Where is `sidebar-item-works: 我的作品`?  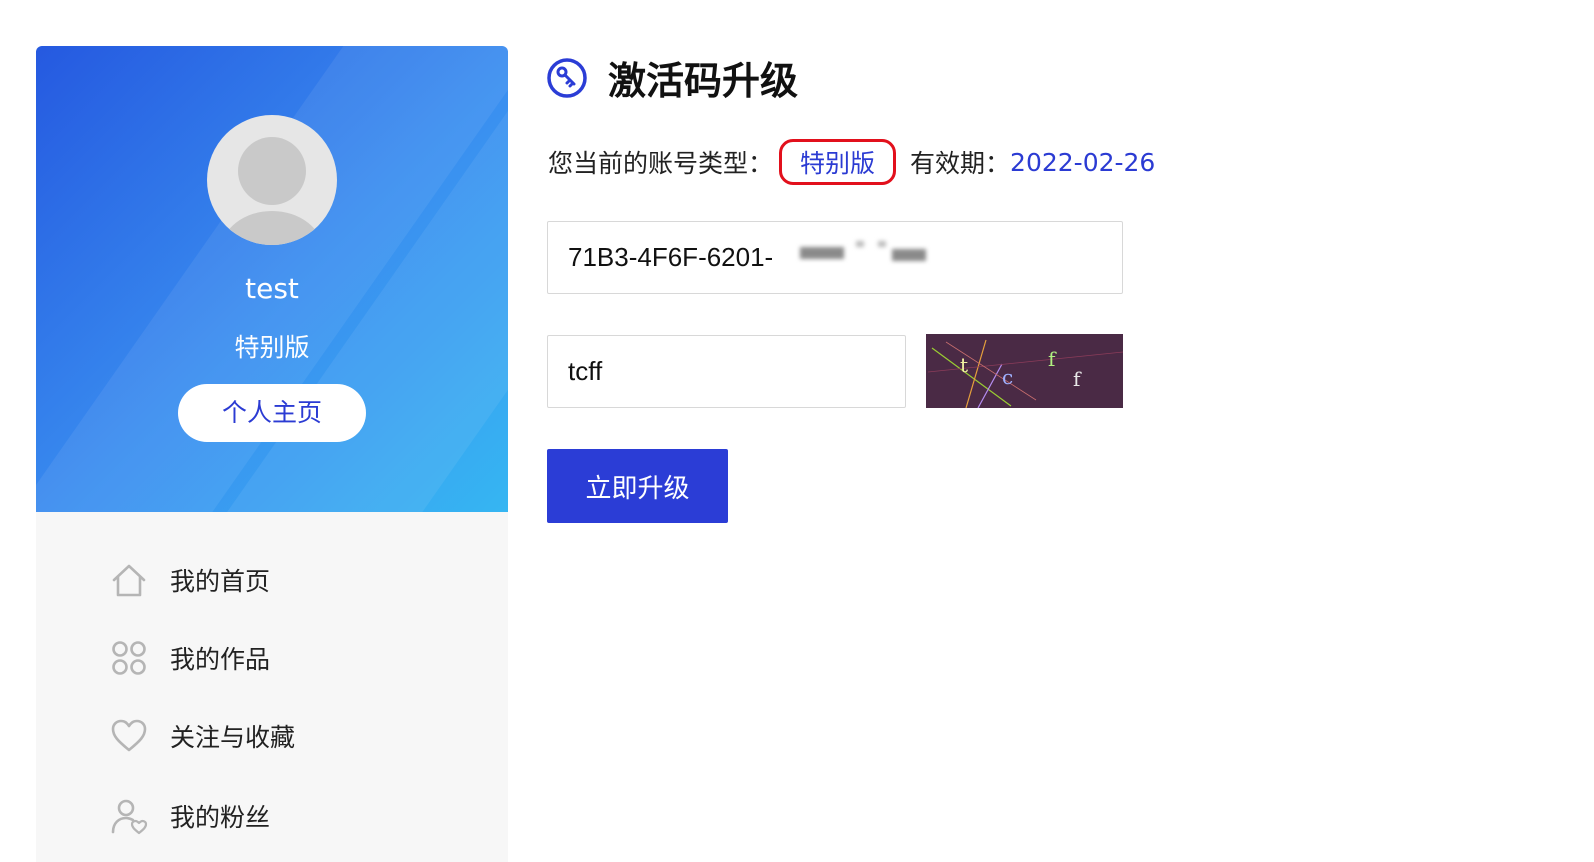
sidebar-item-works: 我的作品 is located at coordinates (190, 658).